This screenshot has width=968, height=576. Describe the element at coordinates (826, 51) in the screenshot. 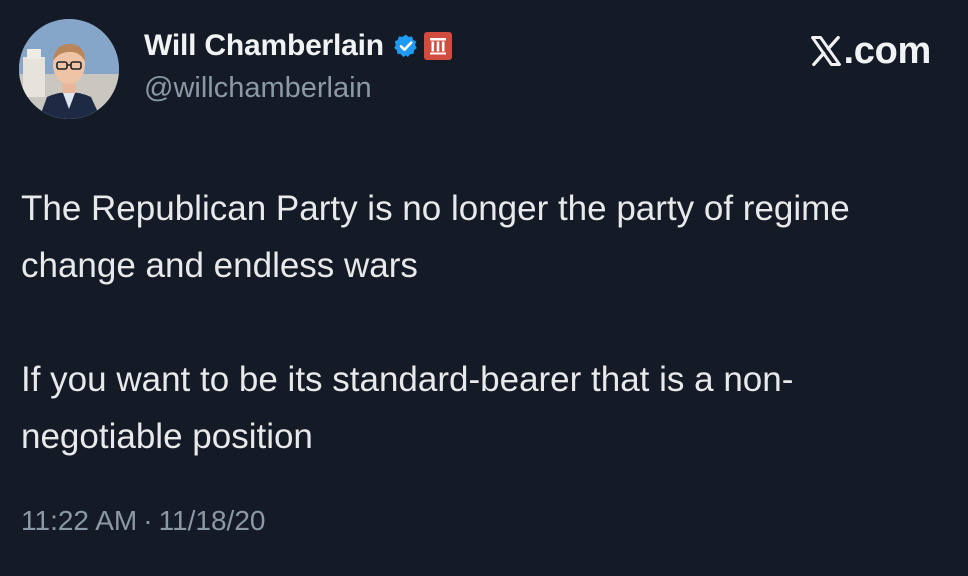

I see `x-logo-icon` at that location.